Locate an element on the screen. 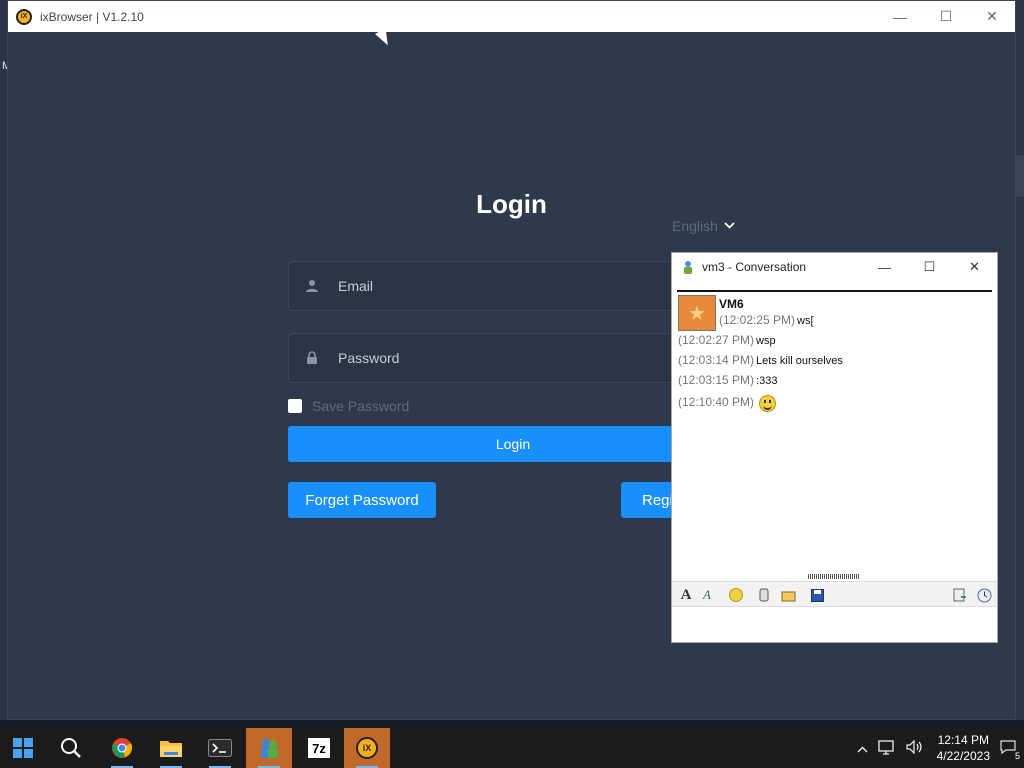 This screenshot has width=1024, height=768. search-button is located at coordinates (71, 748).